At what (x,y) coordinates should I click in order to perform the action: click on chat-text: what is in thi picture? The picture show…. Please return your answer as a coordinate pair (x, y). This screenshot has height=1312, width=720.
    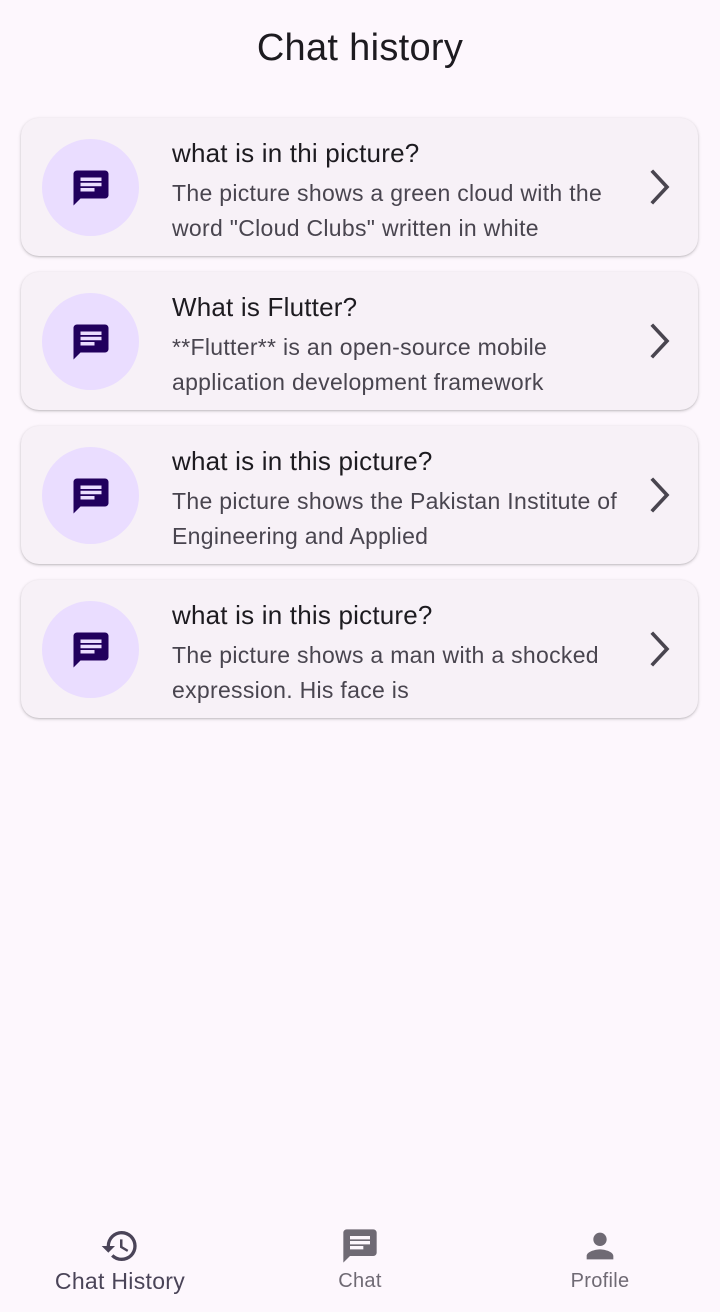
    Looking at the image, I should click on (402, 191).